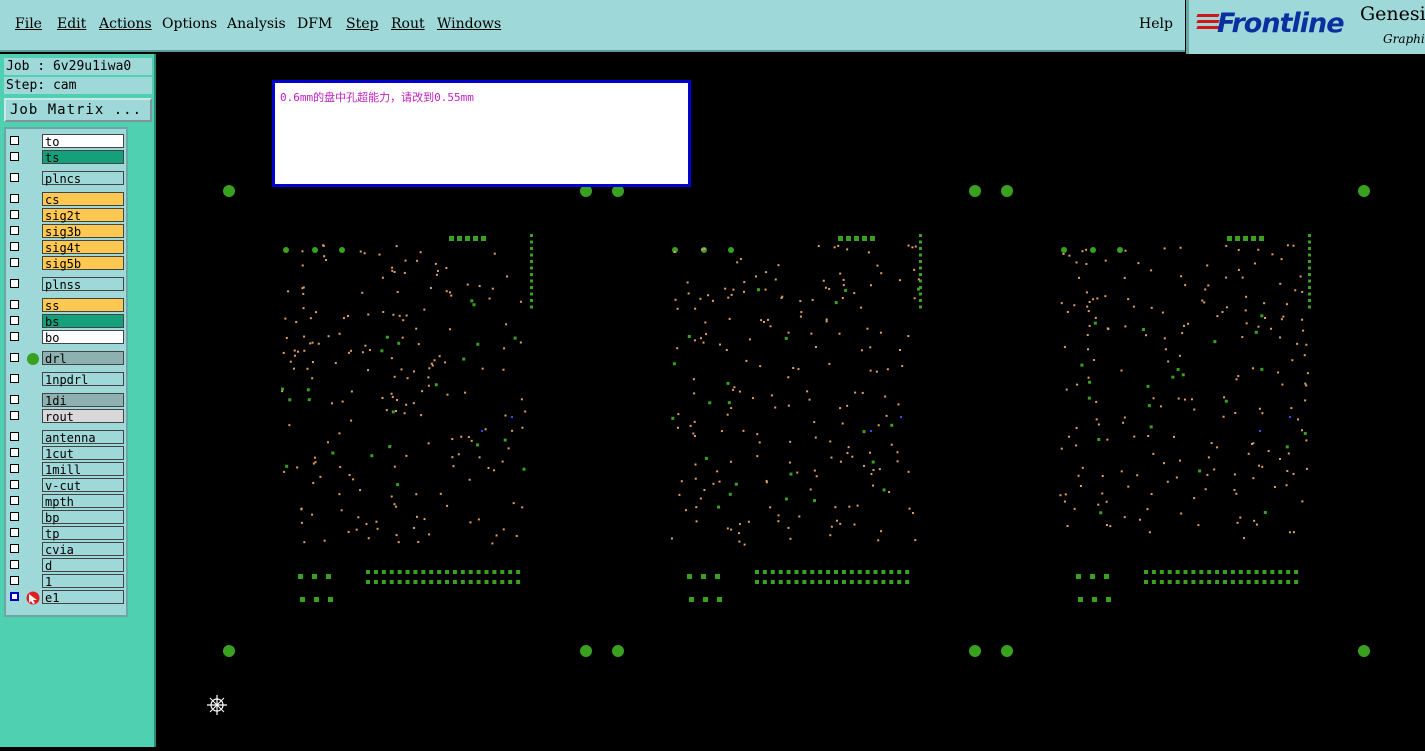 This screenshot has width=1425, height=751. Describe the element at coordinates (1156, 24) in the screenshot. I see `menu-help: Help` at that location.